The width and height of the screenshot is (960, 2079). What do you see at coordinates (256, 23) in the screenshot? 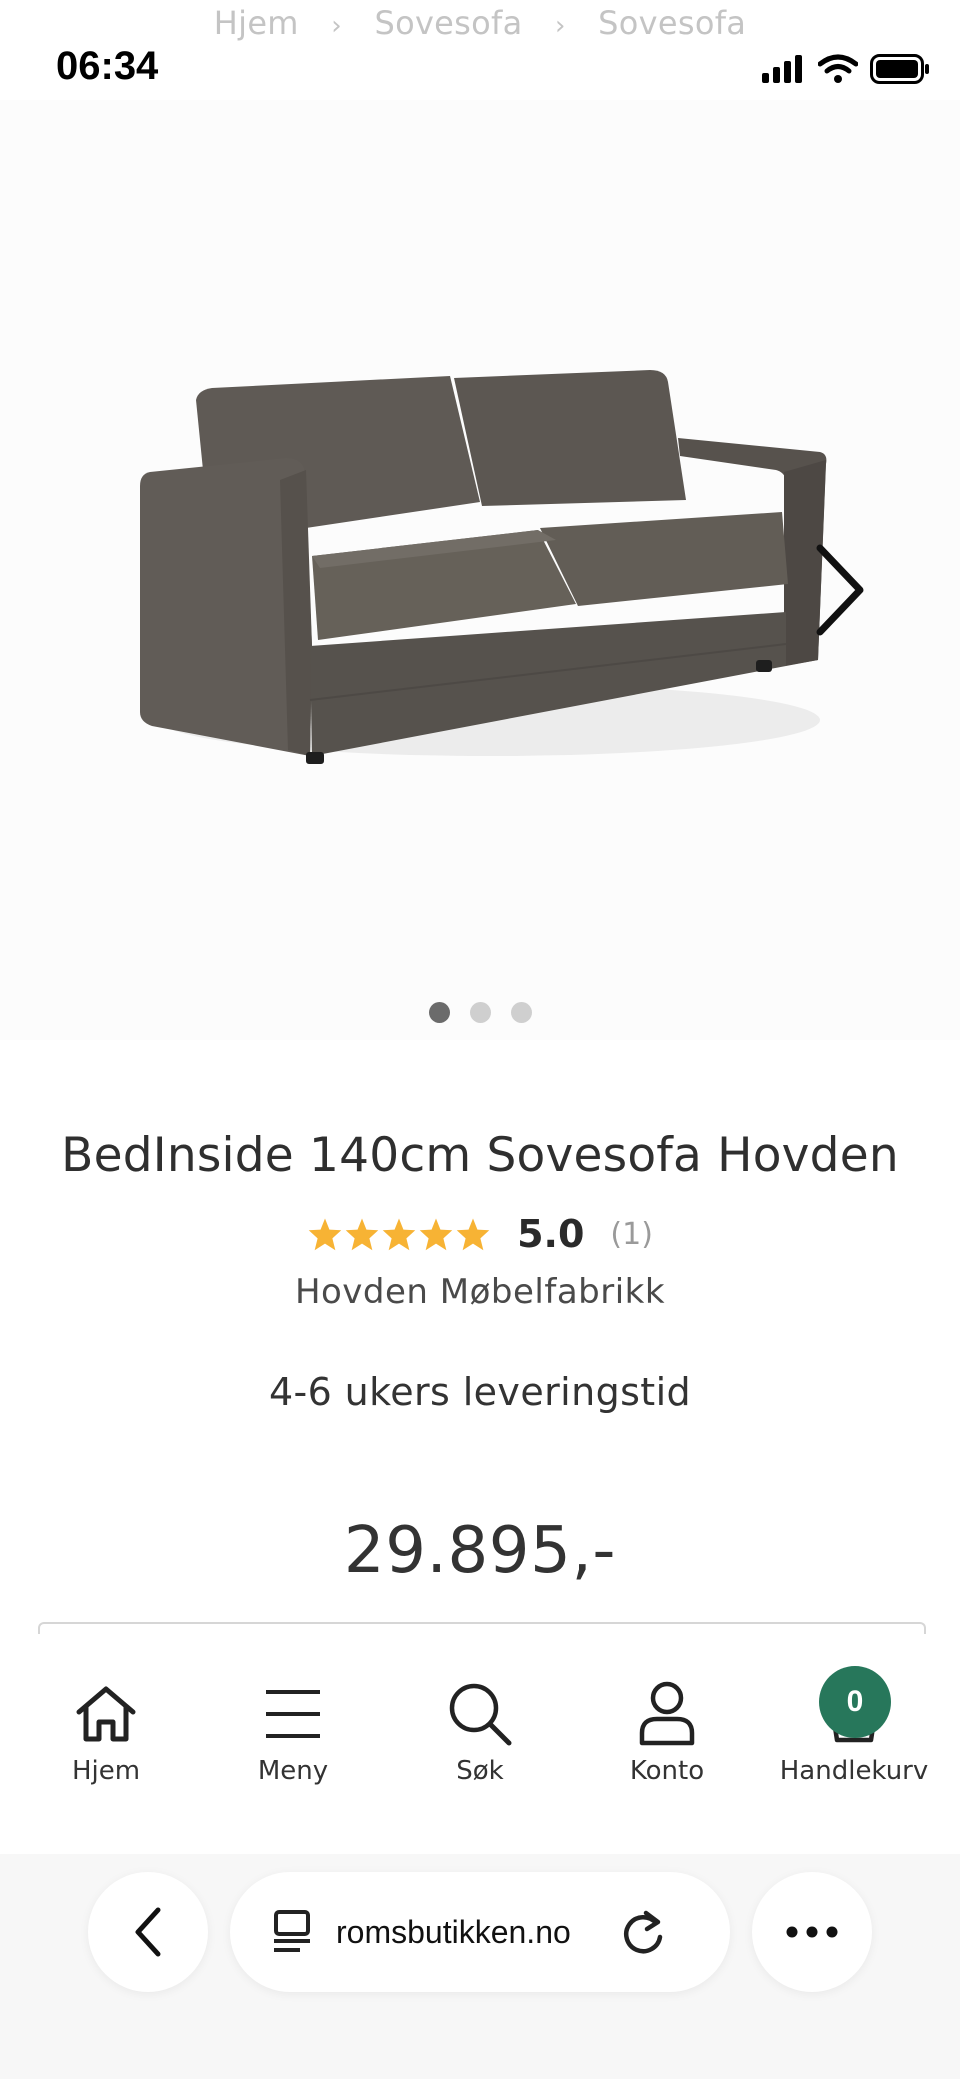
I see `breadcrumb-item-home: Hjem` at bounding box center [256, 23].